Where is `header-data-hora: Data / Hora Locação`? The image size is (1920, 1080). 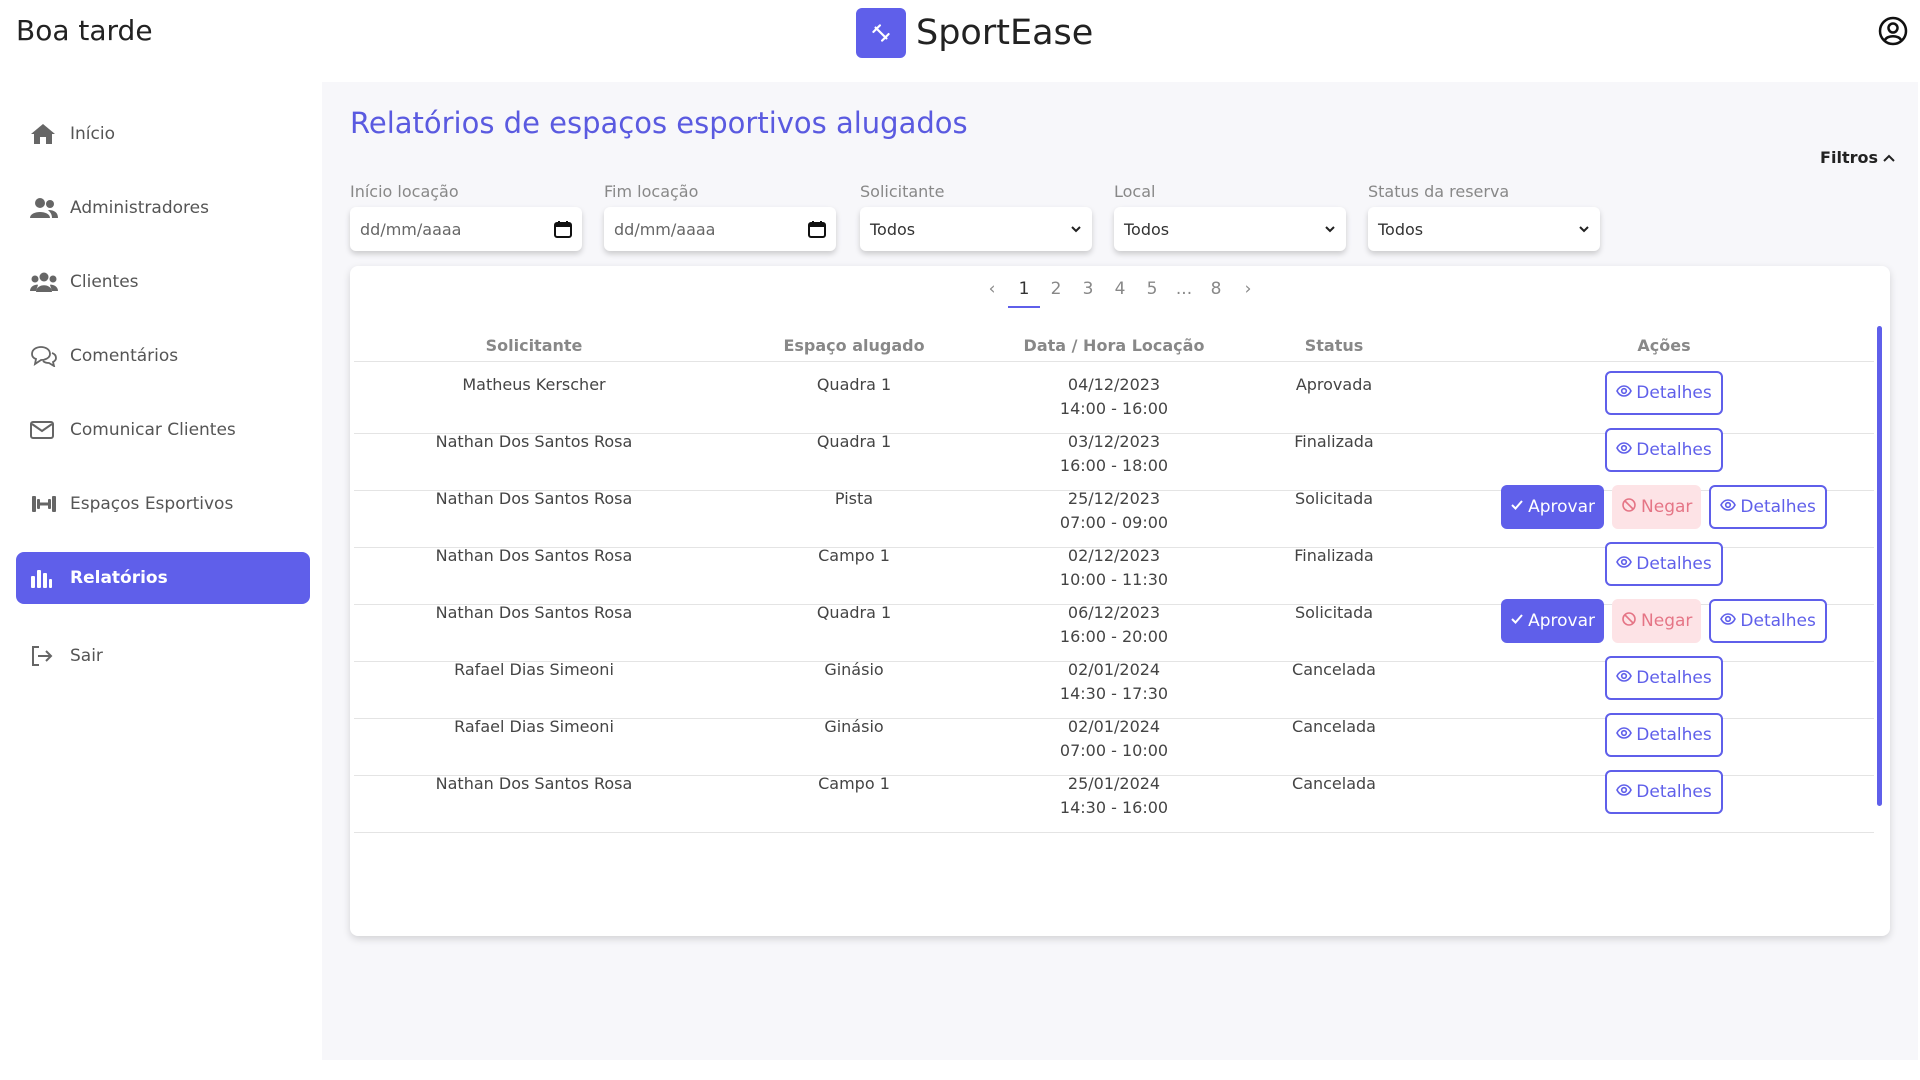 header-data-hora: Data / Hora Locação is located at coordinates (1114, 345).